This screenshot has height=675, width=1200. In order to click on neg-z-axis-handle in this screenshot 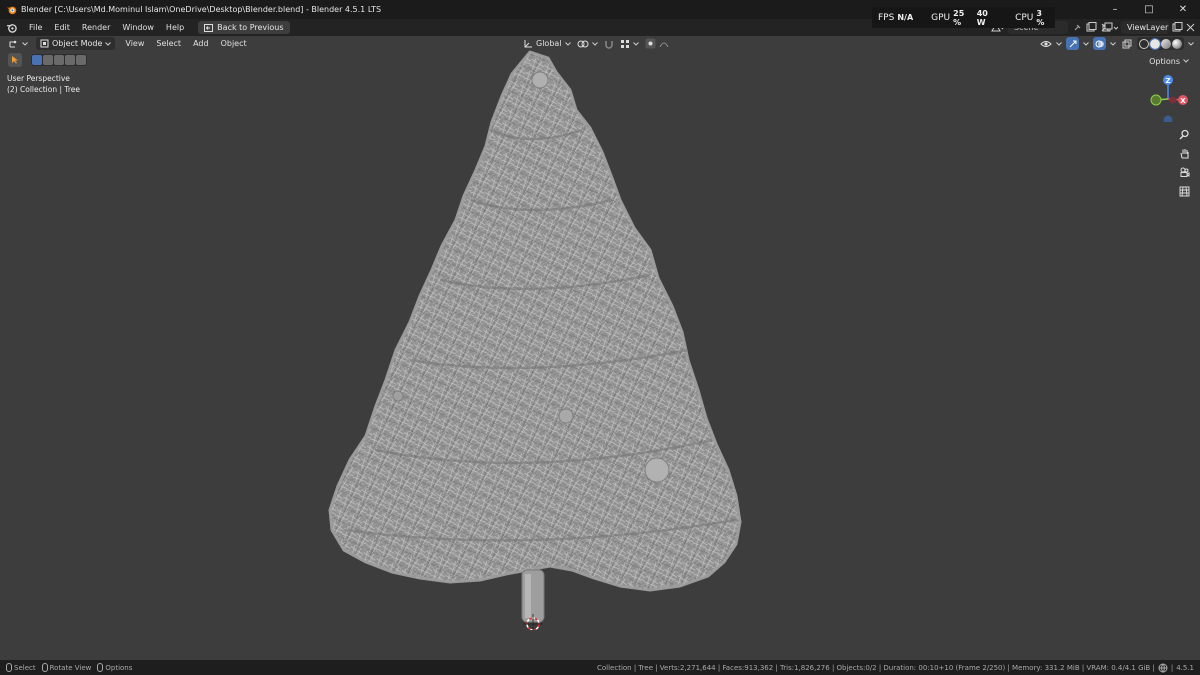, I will do `click(1168, 119)`.